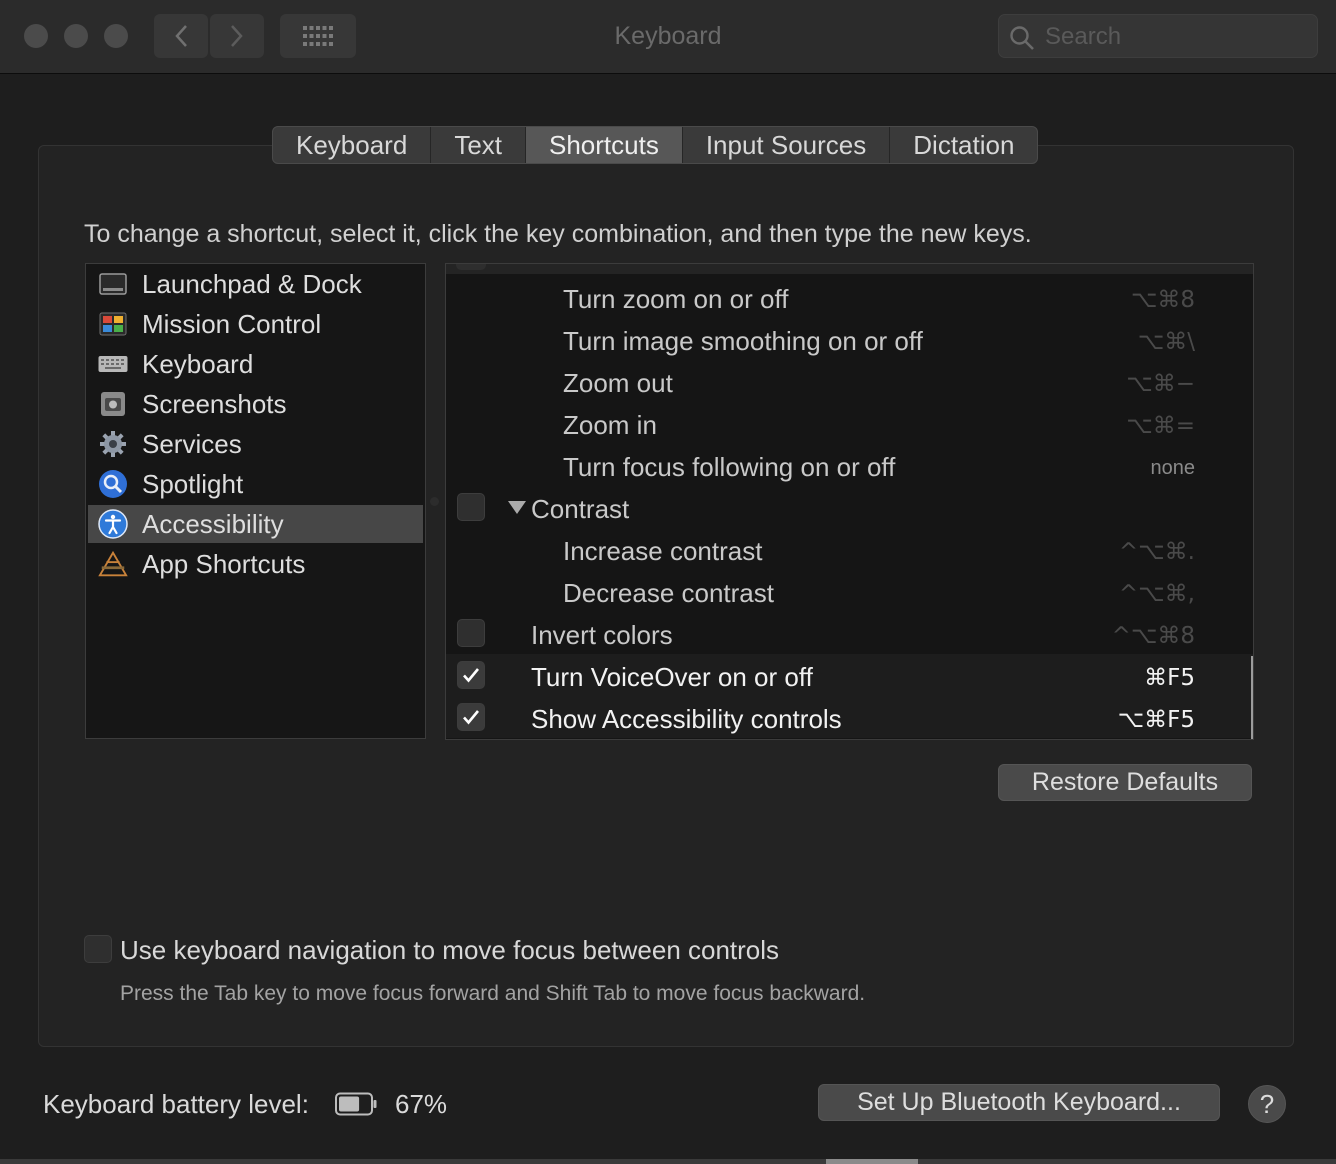  What do you see at coordinates (255, 484) in the screenshot?
I see `category-spotlight: Spotlight` at bounding box center [255, 484].